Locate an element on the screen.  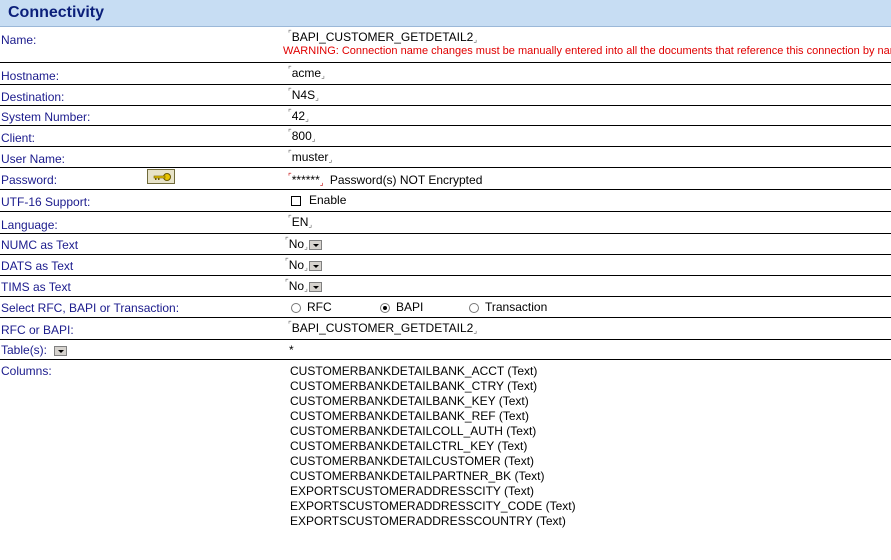
hostname-label: Hostname: is located at coordinates (30, 76).